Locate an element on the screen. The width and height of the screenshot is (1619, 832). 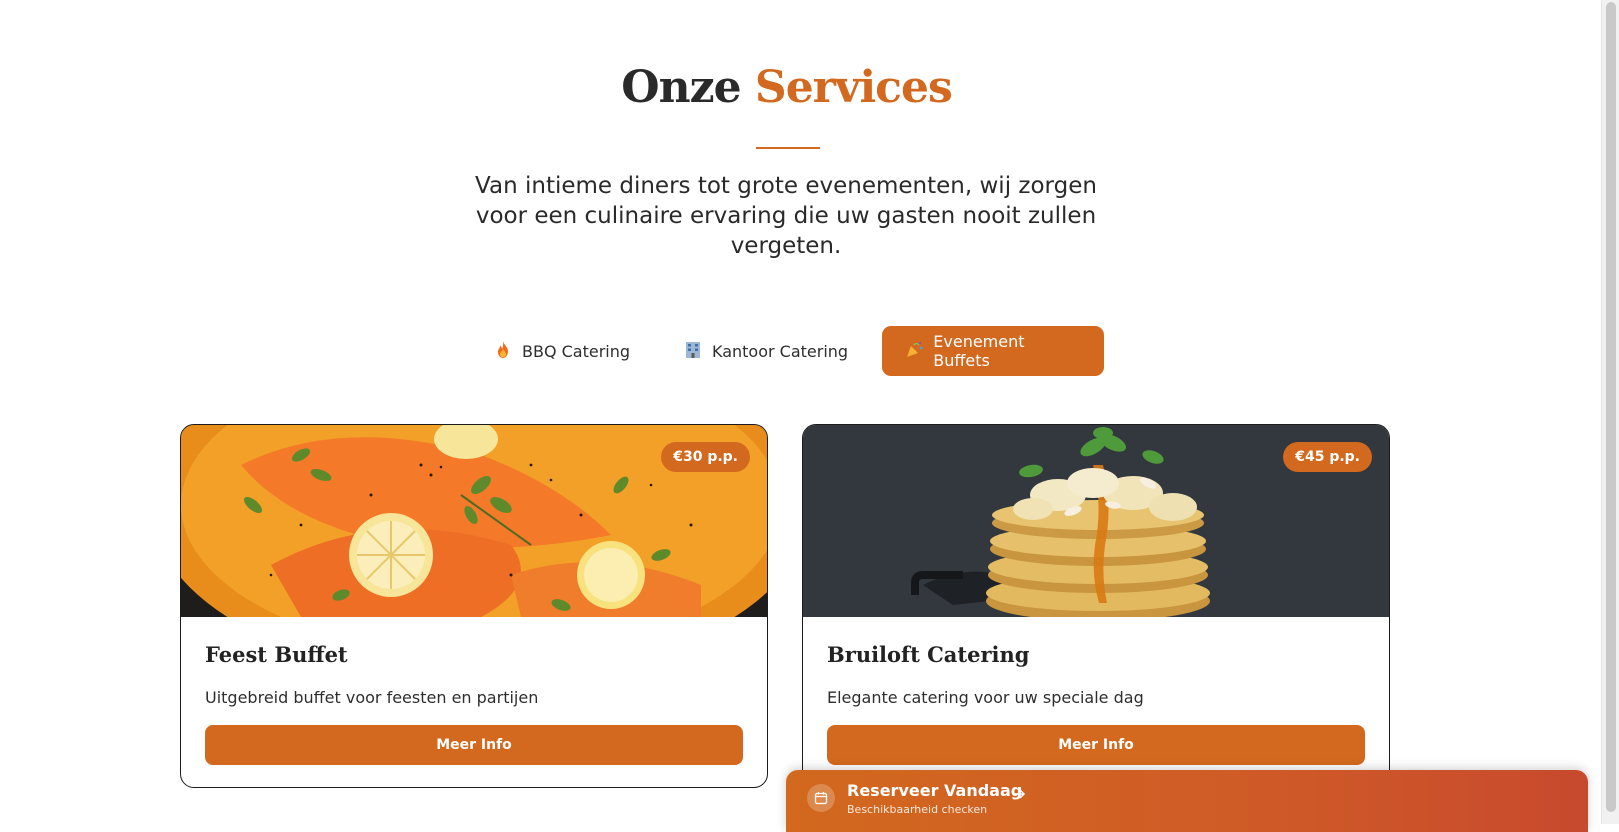
section-title-accent: Services is located at coordinates (853, 87).